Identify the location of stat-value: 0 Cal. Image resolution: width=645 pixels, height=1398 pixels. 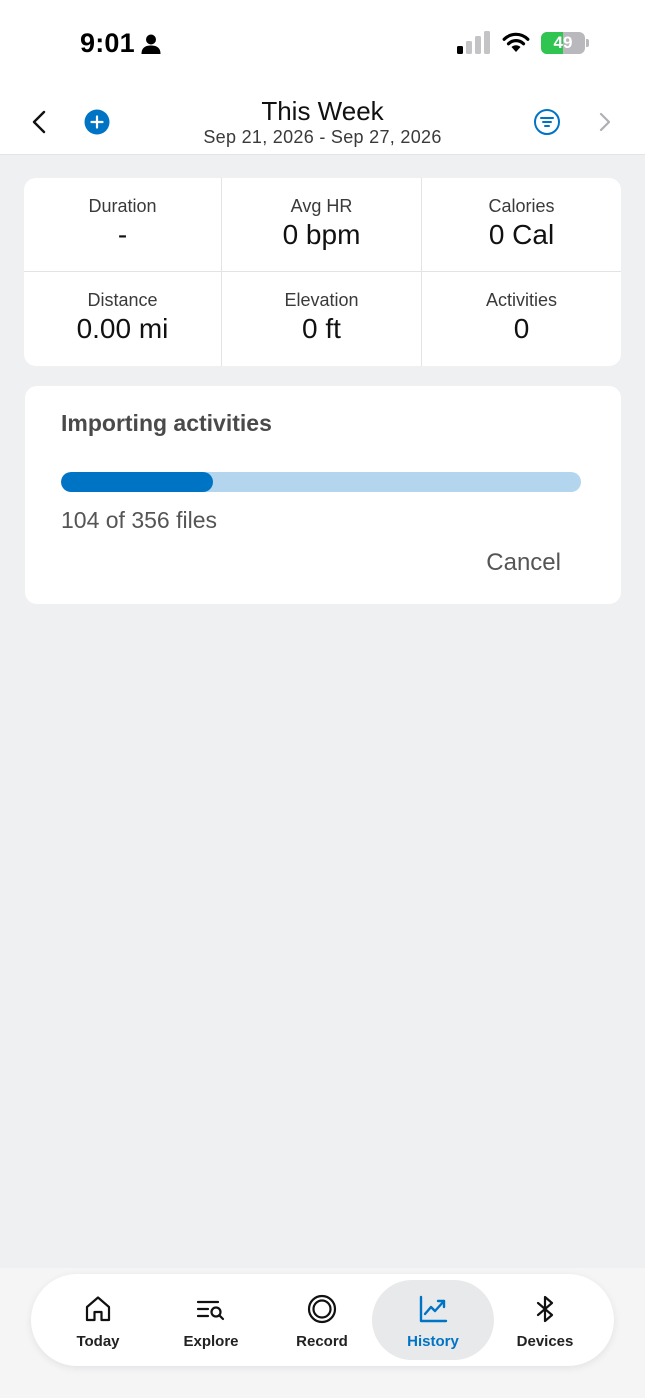
(521, 234).